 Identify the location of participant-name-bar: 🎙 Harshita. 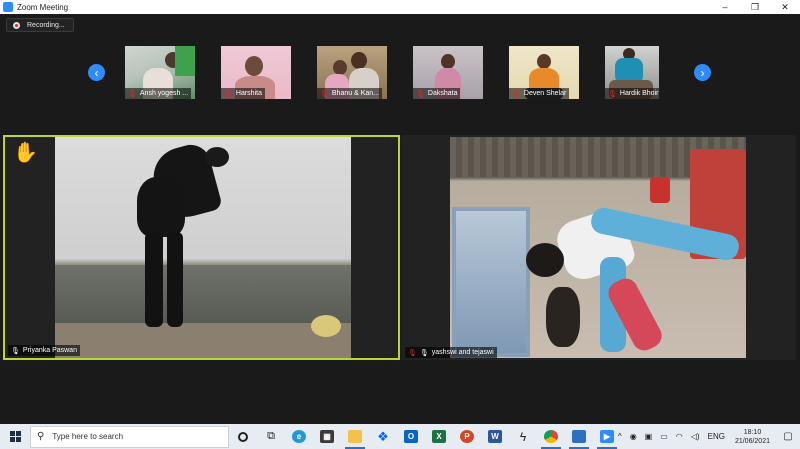
(243, 93).